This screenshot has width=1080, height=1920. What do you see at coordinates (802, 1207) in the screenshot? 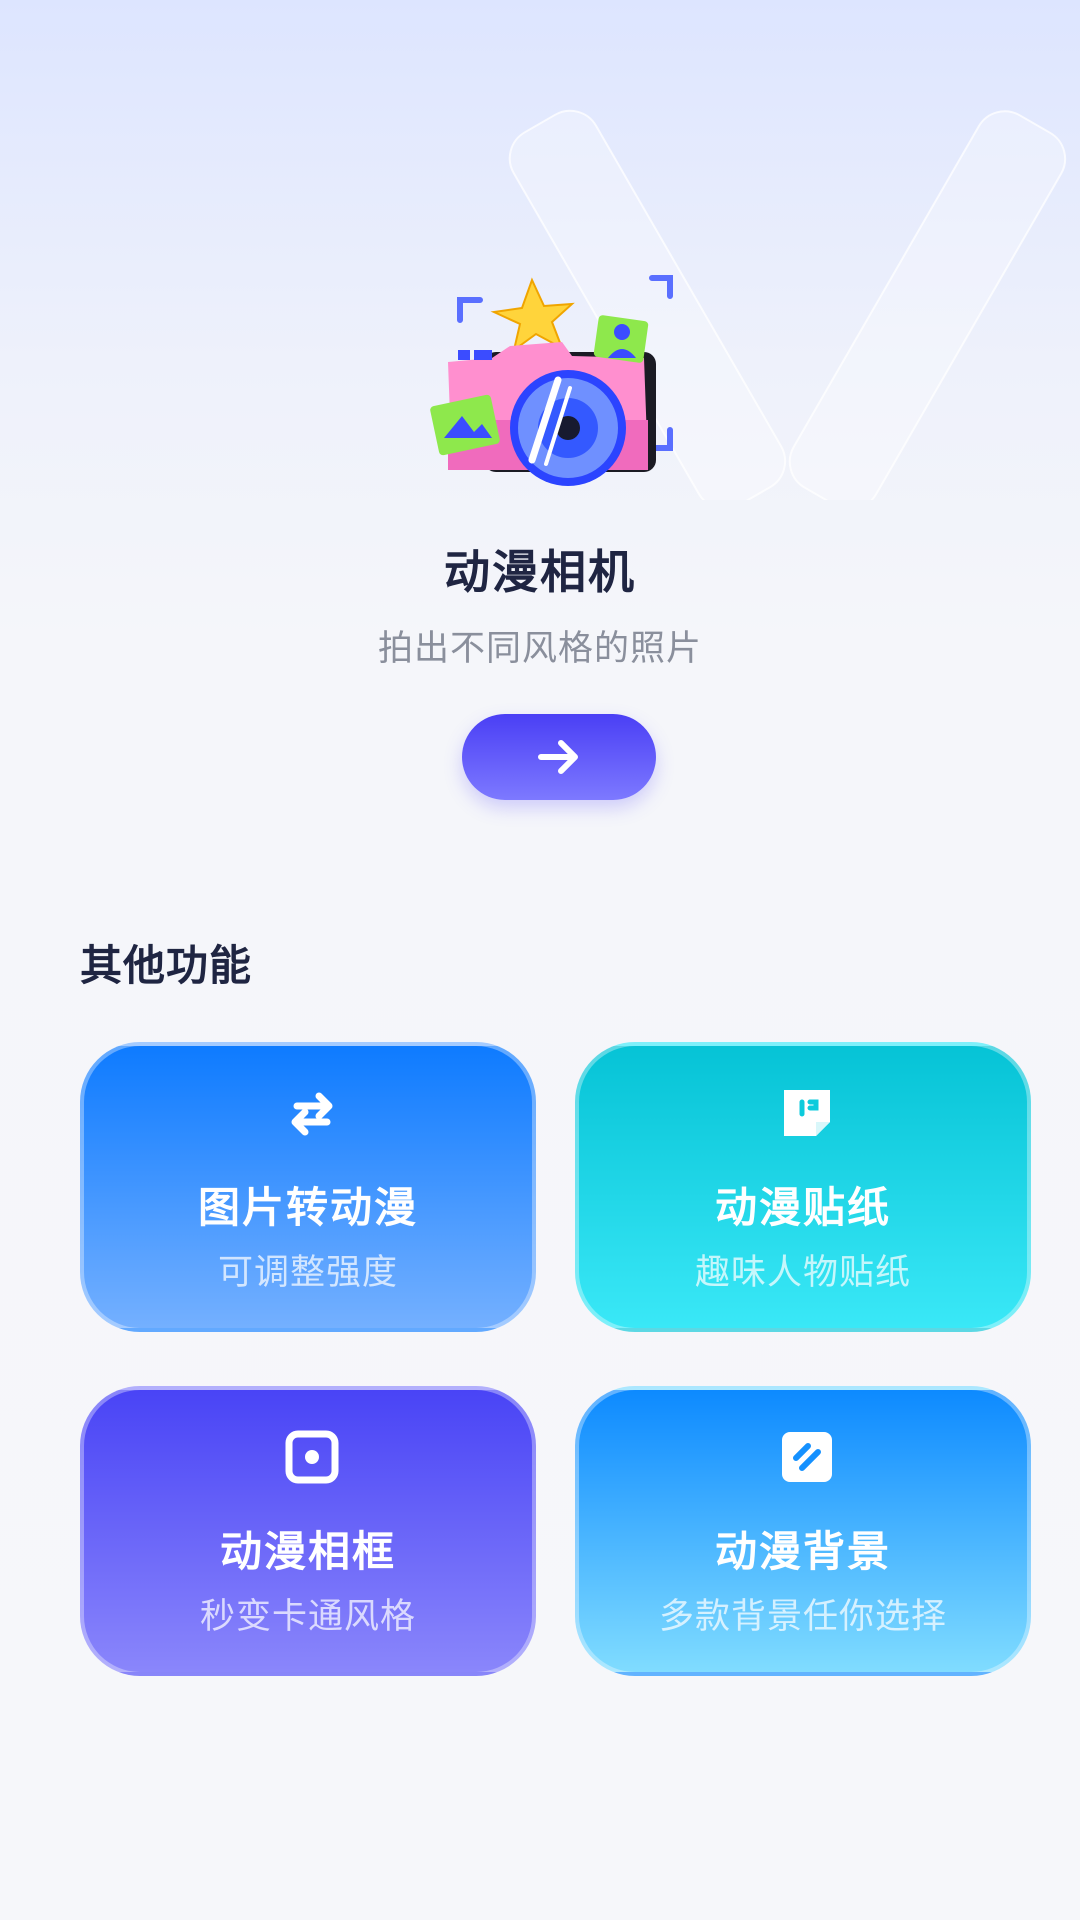
I see `card-title: 动漫贴纸` at bounding box center [802, 1207].